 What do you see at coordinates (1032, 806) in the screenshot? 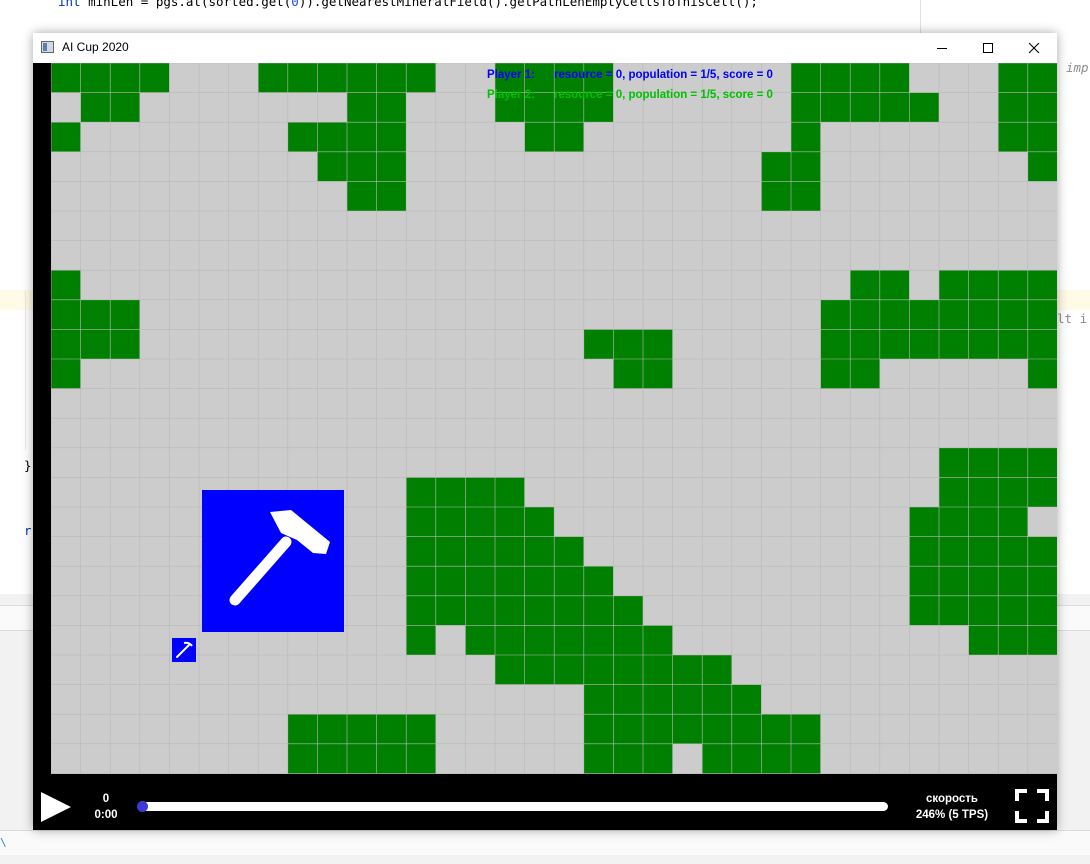
I see `fullscreen-button` at bounding box center [1032, 806].